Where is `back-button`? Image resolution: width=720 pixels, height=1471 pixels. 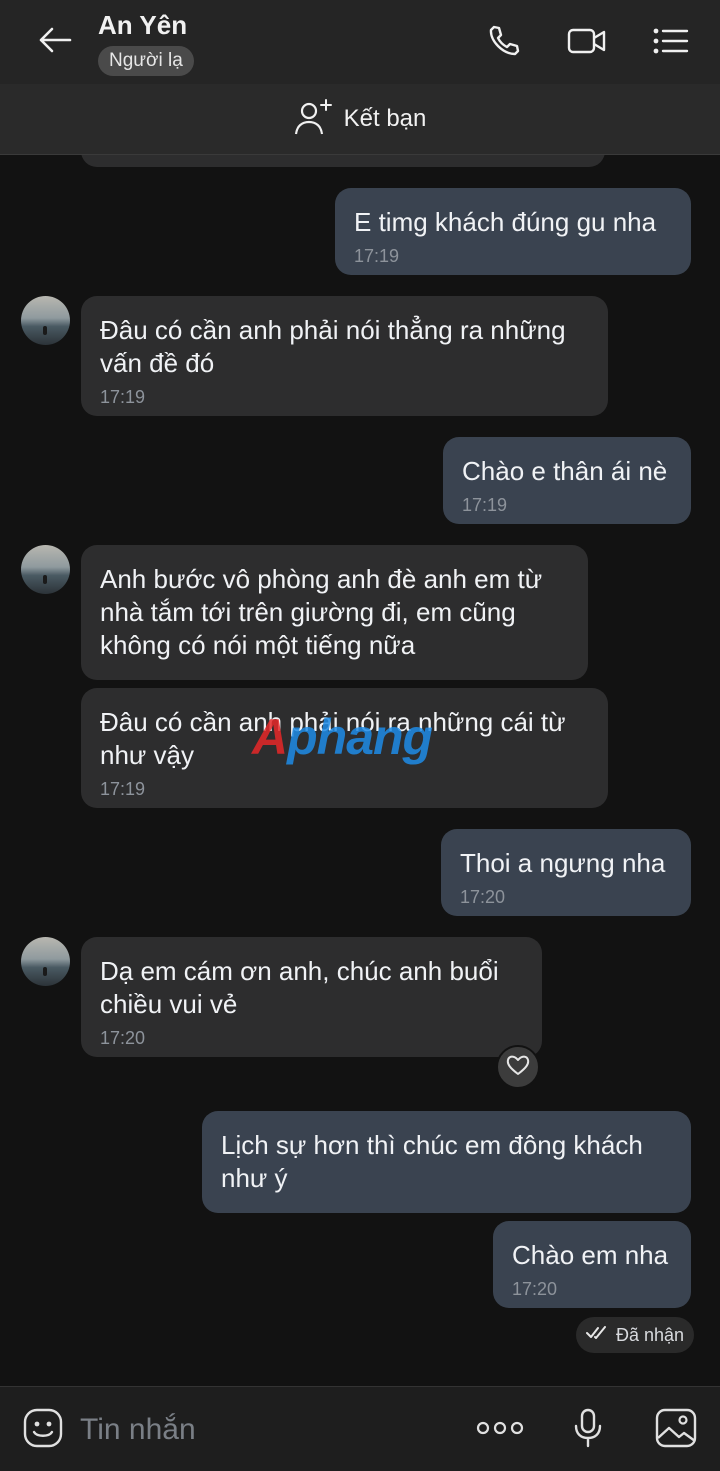
back-button is located at coordinates (55, 42).